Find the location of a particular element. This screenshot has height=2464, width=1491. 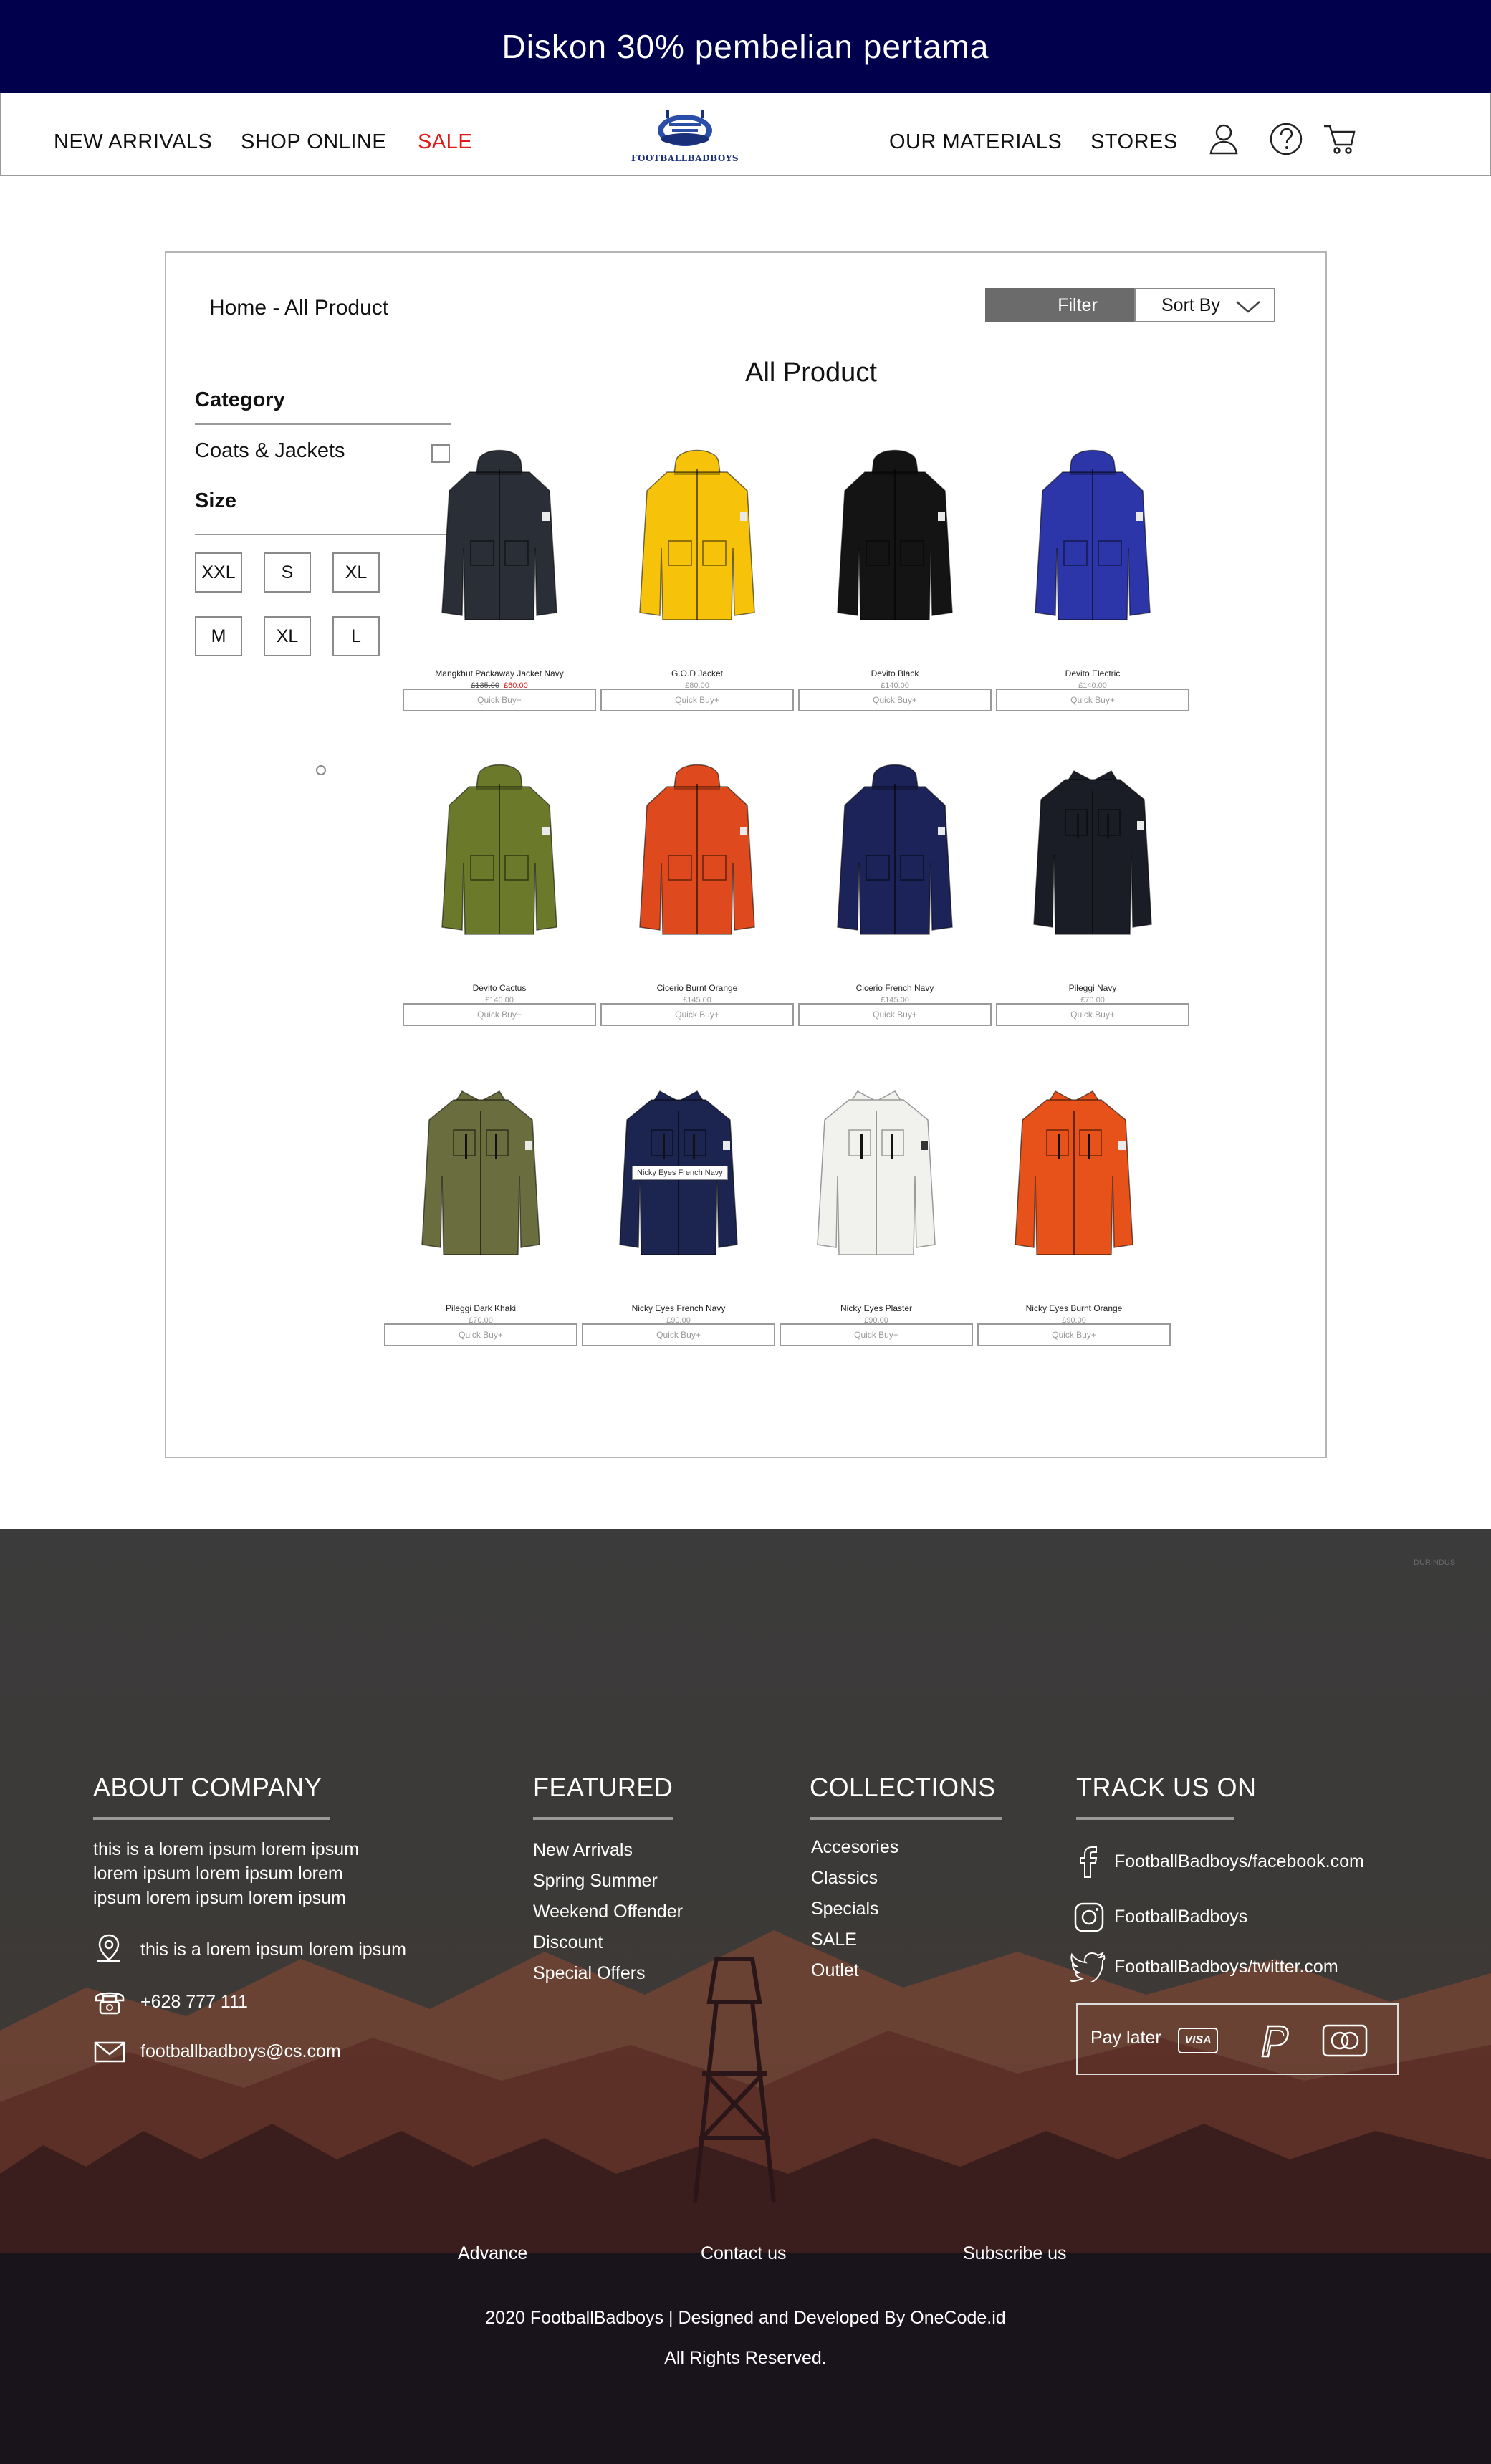

nav-our-materials: OUR MATERIALS is located at coordinates (975, 142).